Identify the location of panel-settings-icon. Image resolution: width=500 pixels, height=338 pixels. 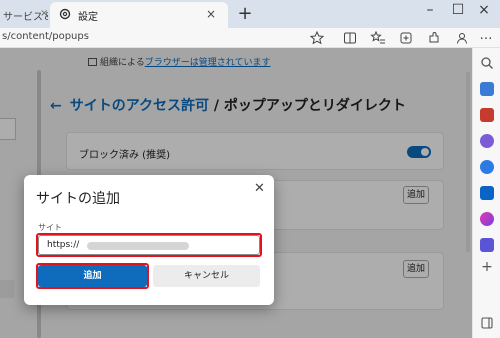
(487, 323).